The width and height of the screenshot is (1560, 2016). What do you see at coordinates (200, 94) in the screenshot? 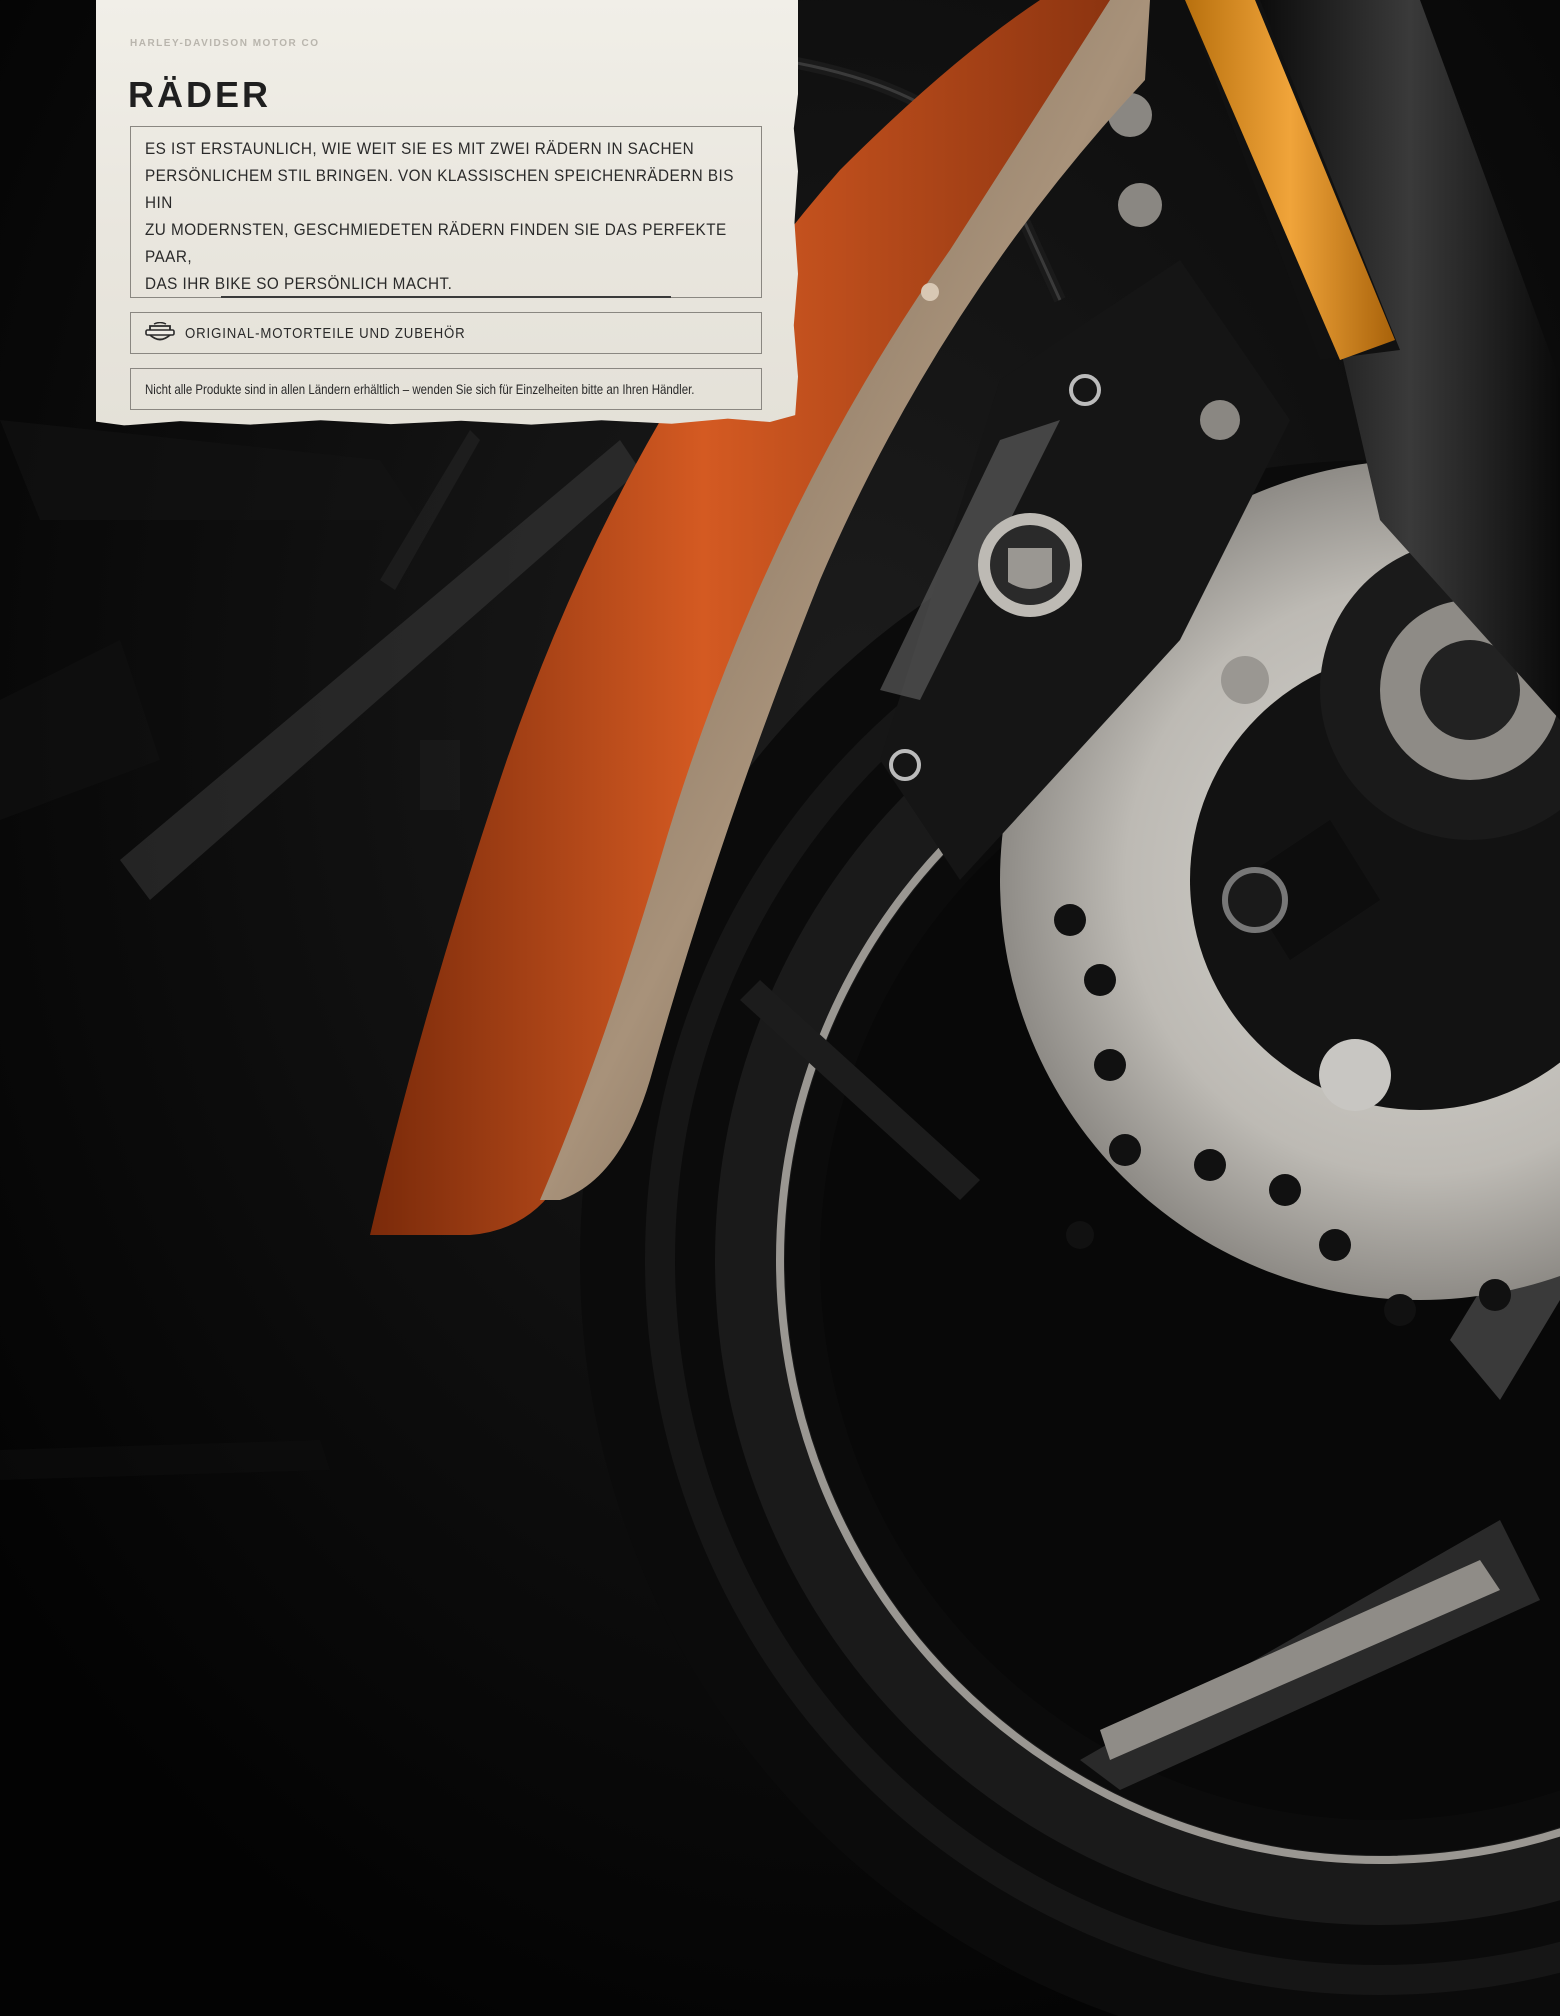
I see `page-title: RÄDER` at bounding box center [200, 94].